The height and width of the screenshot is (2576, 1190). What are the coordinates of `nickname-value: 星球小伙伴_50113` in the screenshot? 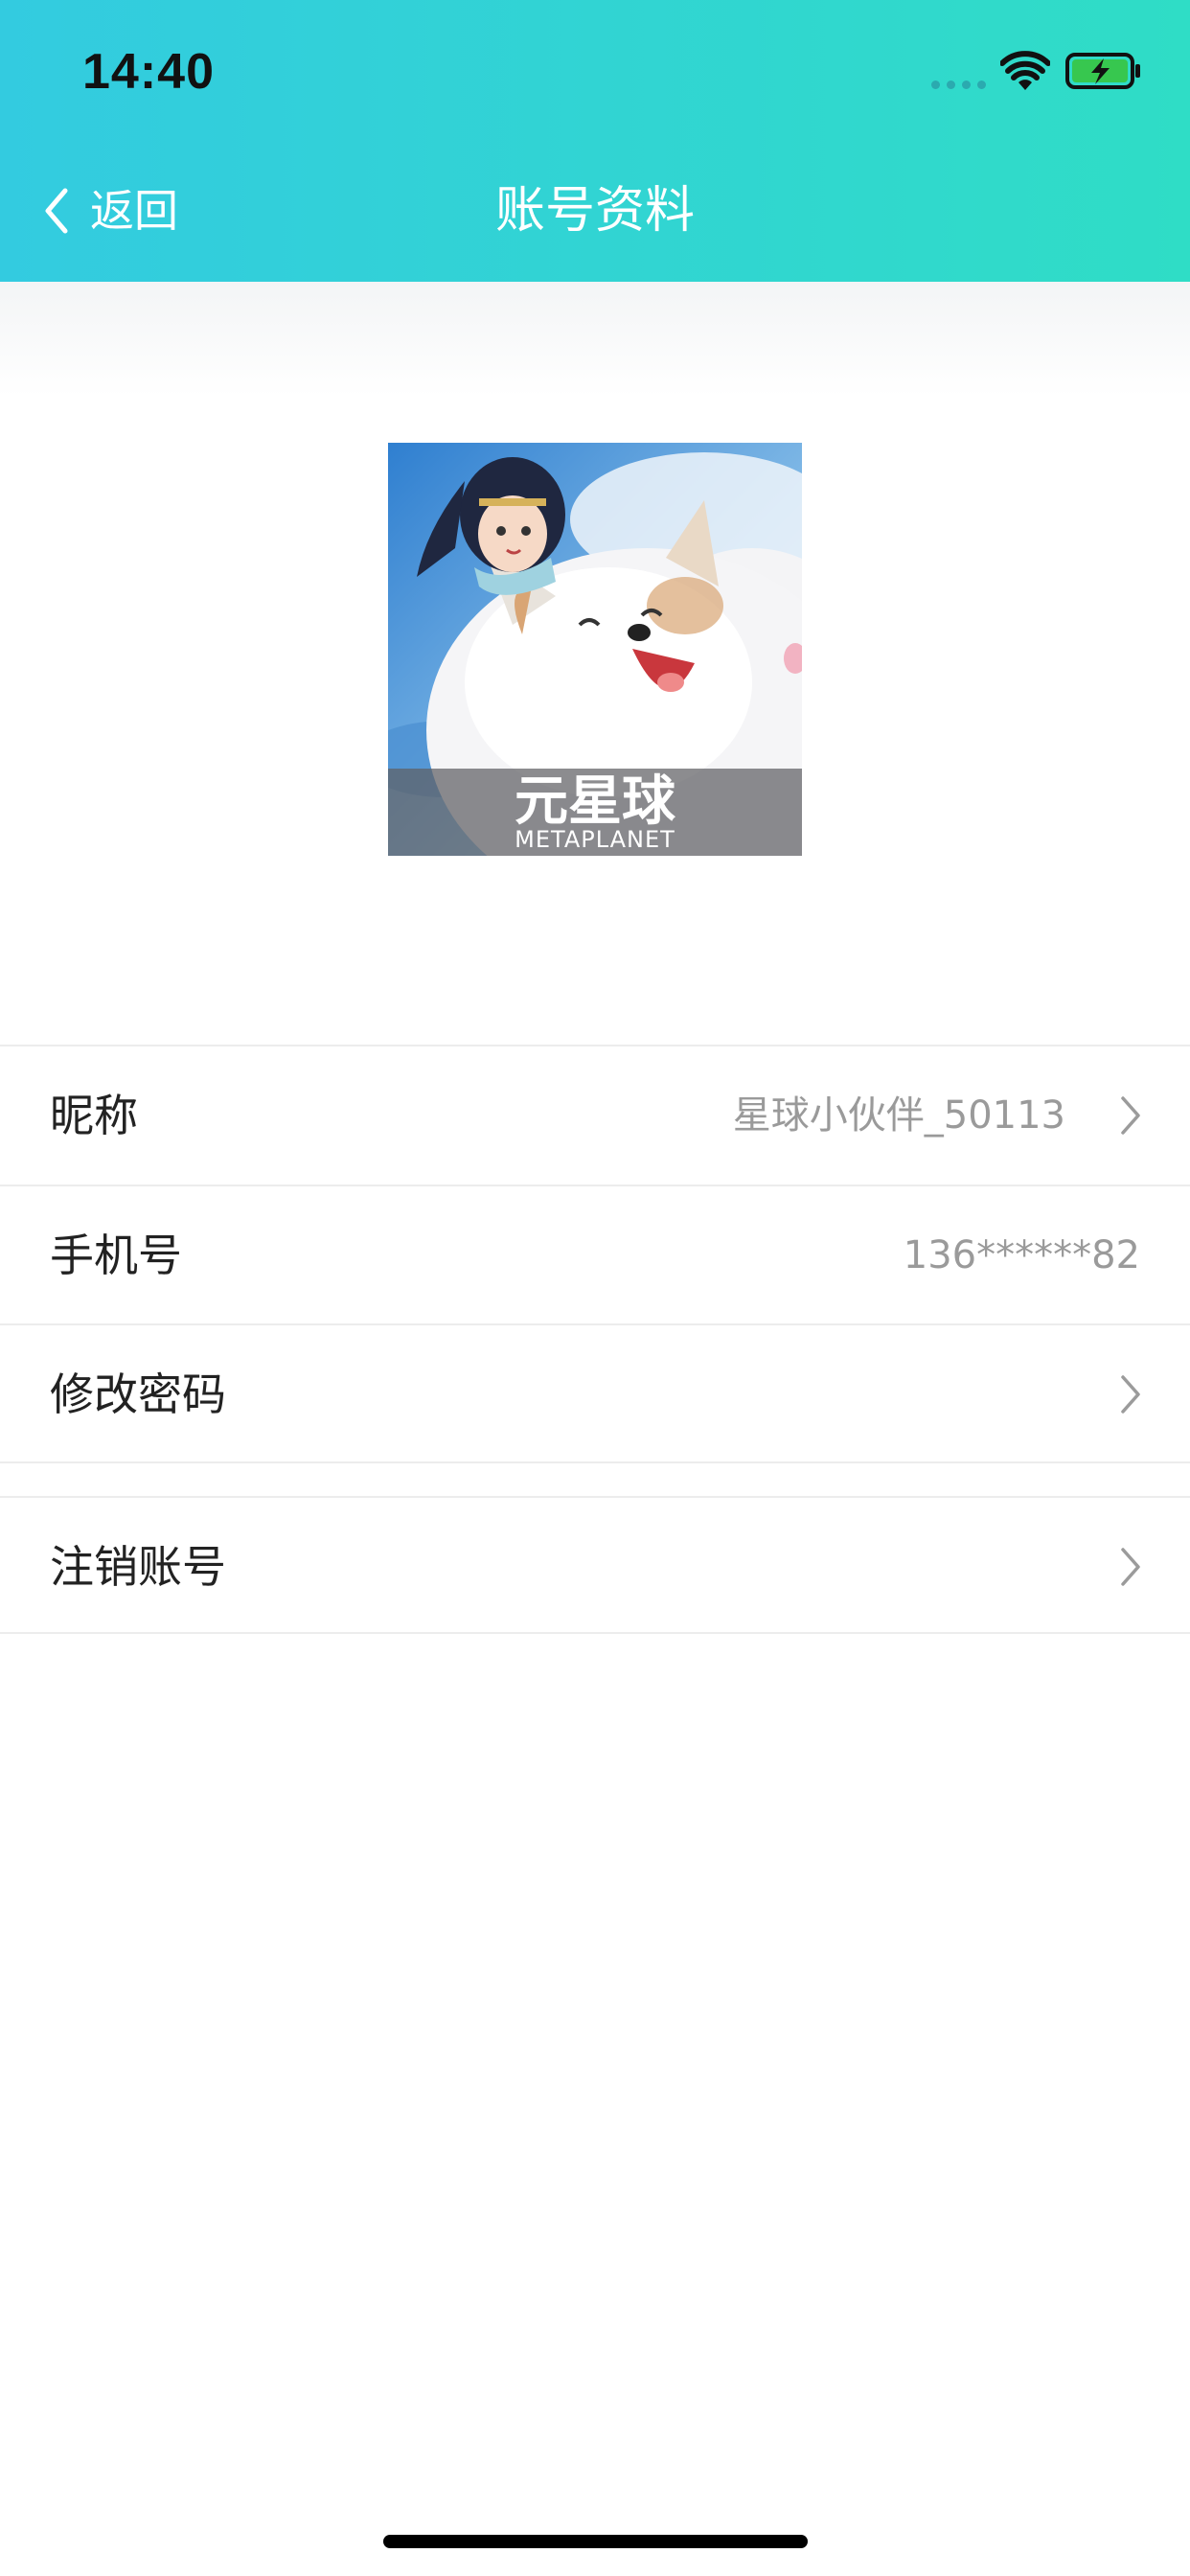 It's located at (899, 1115).